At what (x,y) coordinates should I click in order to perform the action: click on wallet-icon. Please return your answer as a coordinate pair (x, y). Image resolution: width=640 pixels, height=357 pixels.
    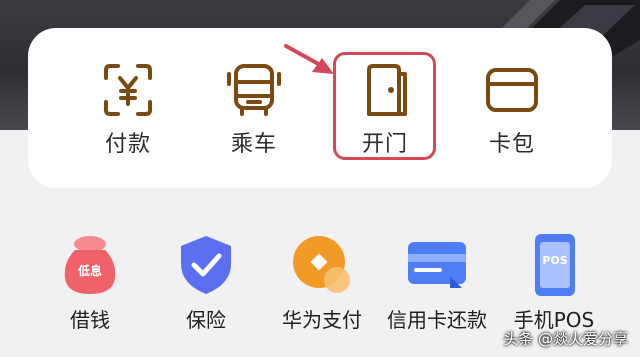
    Looking at the image, I should click on (512, 90).